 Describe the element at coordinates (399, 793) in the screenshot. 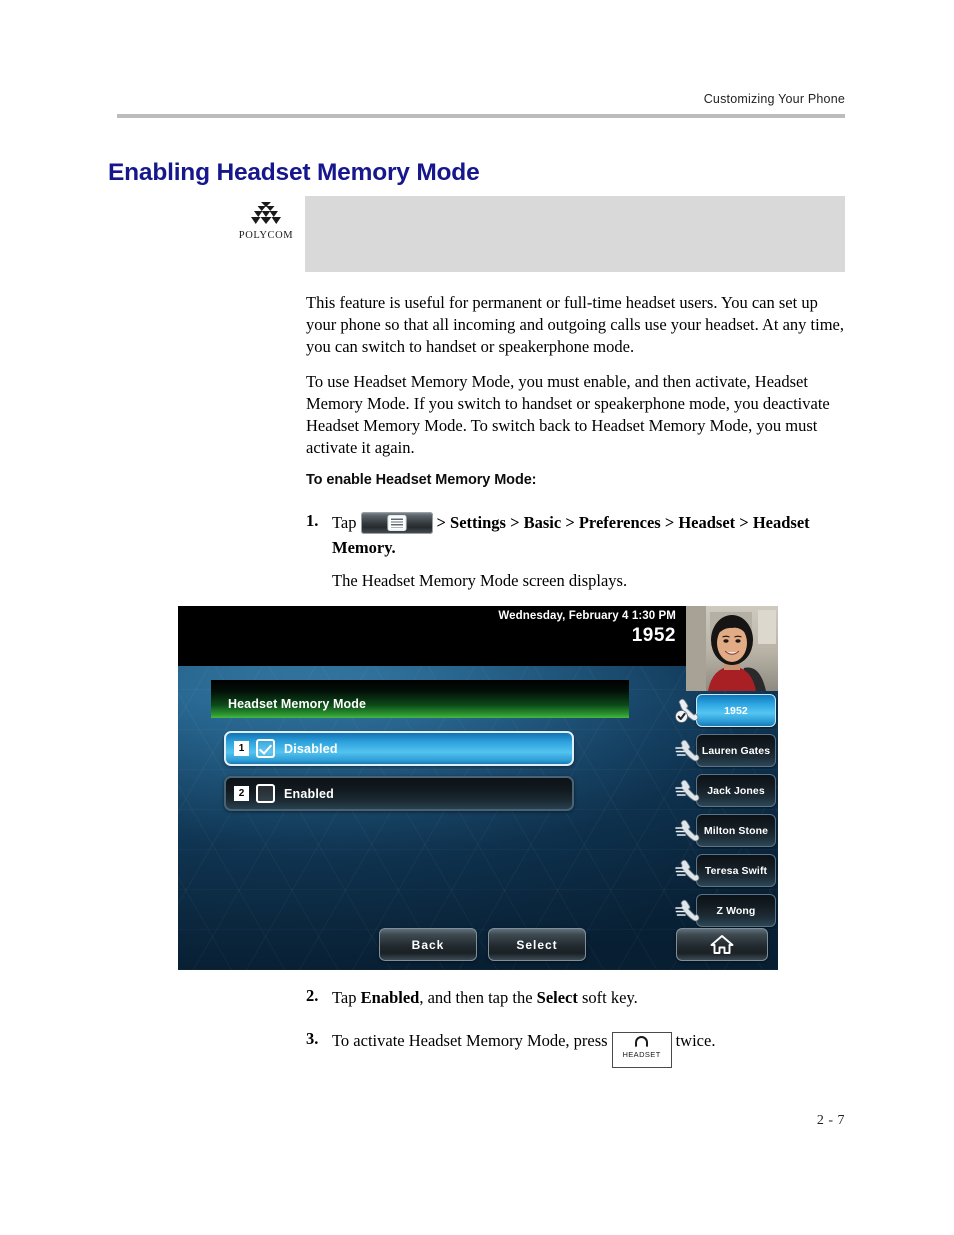

I see `option-row-enabled: 2 Enabled` at that location.